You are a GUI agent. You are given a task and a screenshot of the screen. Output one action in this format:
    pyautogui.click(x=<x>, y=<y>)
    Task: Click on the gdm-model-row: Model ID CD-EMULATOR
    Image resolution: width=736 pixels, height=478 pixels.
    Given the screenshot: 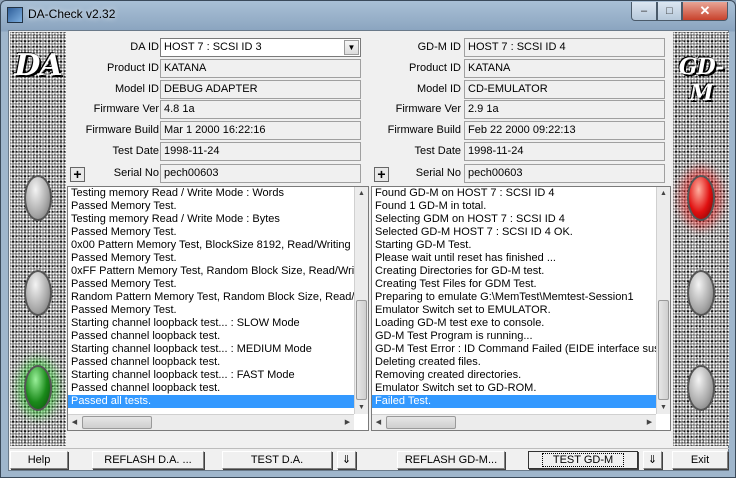 What is the action you would take?
    pyautogui.click(x=521, y=89)
    